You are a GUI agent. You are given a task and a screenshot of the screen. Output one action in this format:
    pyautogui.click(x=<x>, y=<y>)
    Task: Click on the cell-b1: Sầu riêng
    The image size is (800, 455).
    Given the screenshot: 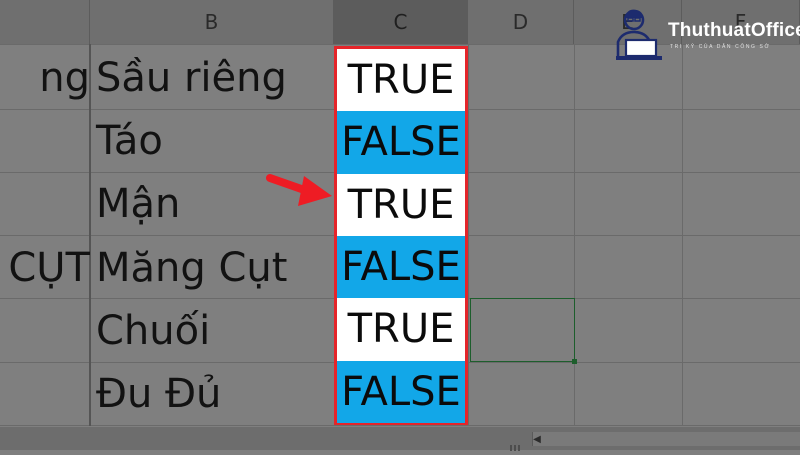 What is the action you would take?
    pyautogui.click(x=216, y=77)
    